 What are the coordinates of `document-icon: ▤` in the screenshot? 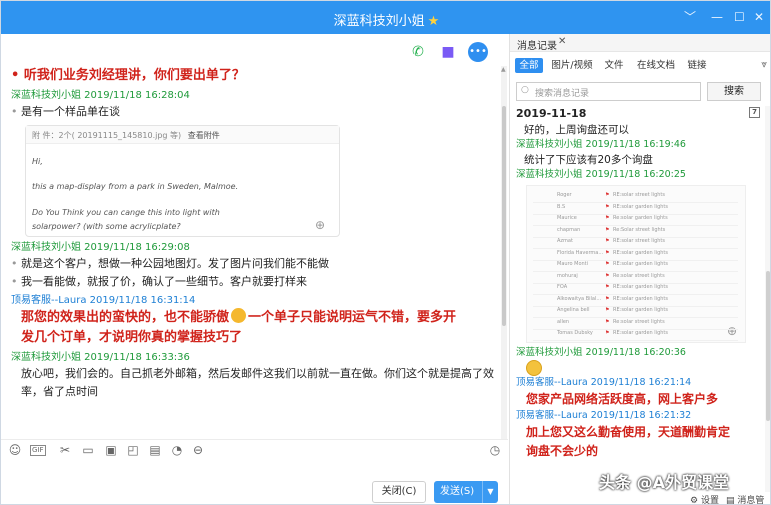 It's located at (155, 450).